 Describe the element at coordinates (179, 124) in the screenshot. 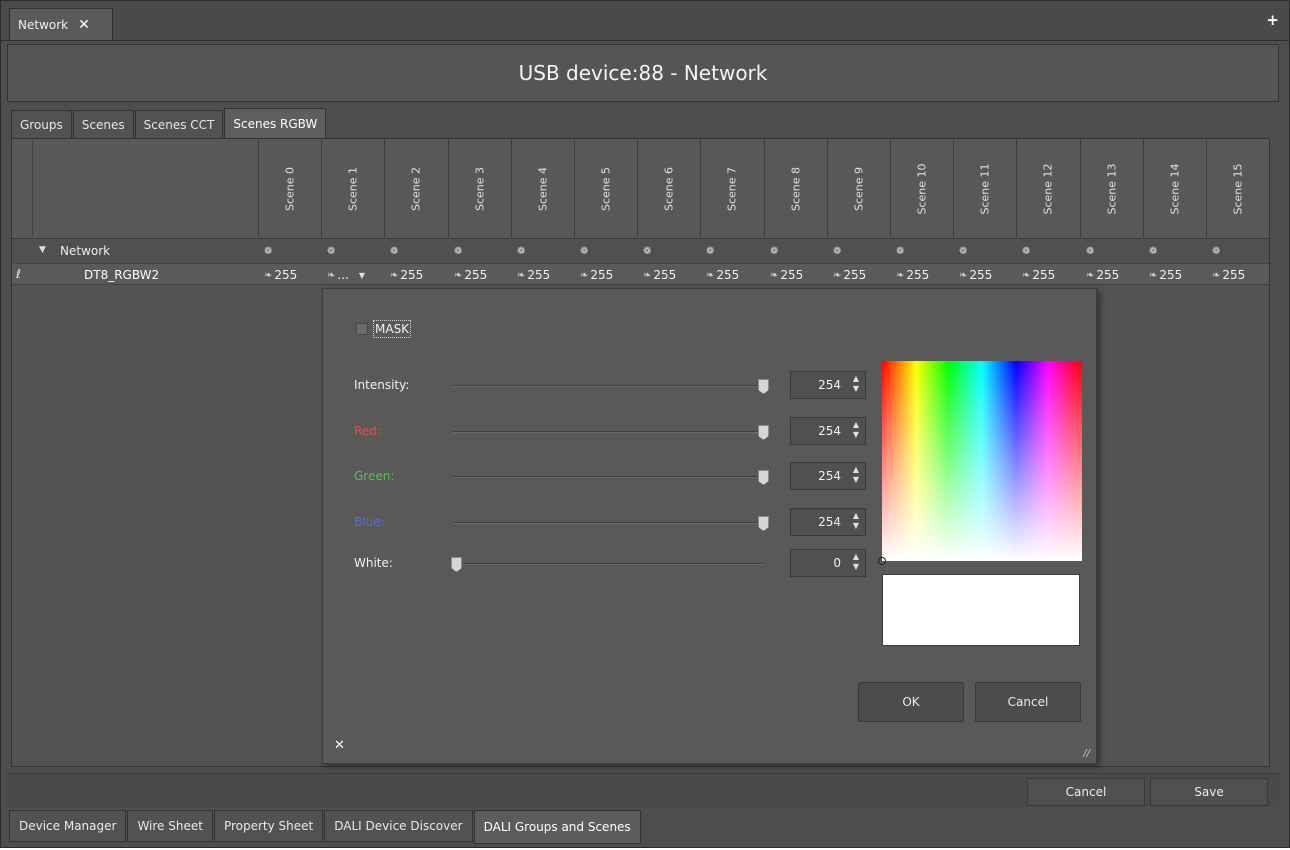

I see `tab-scenes-cct: Scenes CCT` at that location.